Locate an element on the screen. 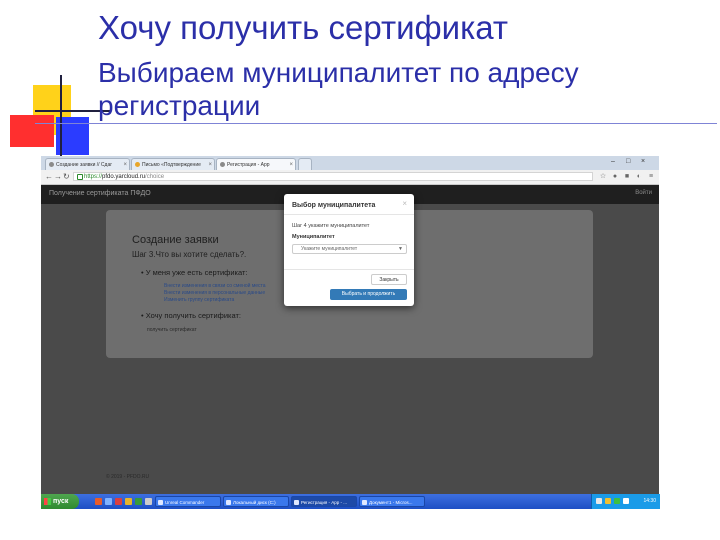 The image size is (720, 540). windows-logo-icon is located at coordinates (47, 501).